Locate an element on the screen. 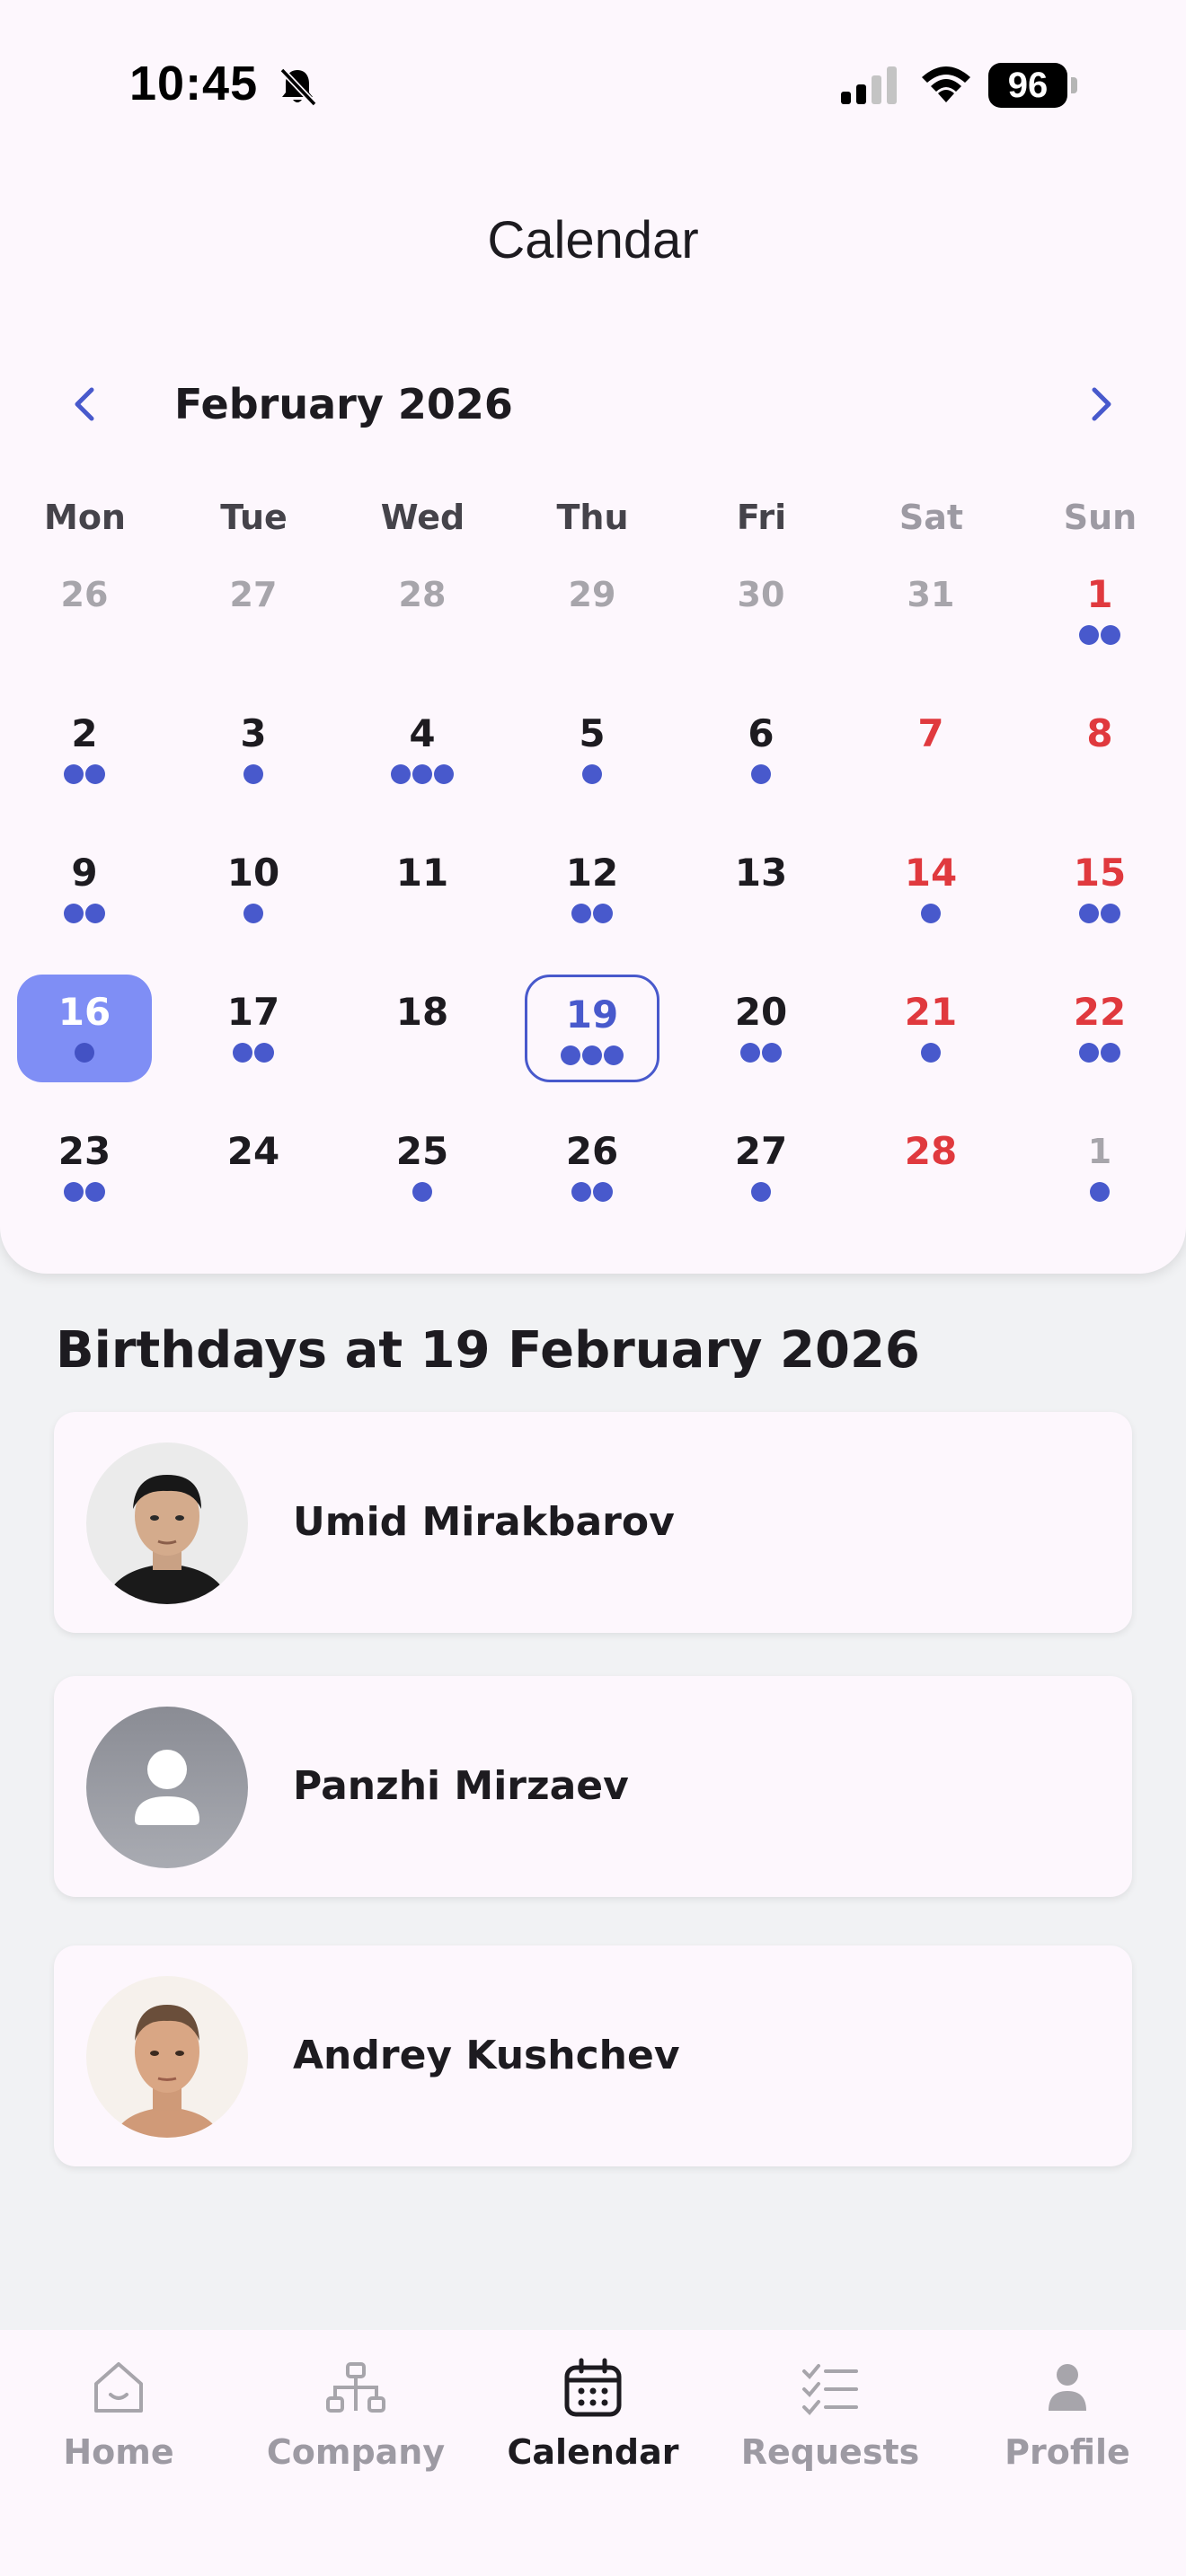  calendar-day: 31 is located at coordinates (930, 611).